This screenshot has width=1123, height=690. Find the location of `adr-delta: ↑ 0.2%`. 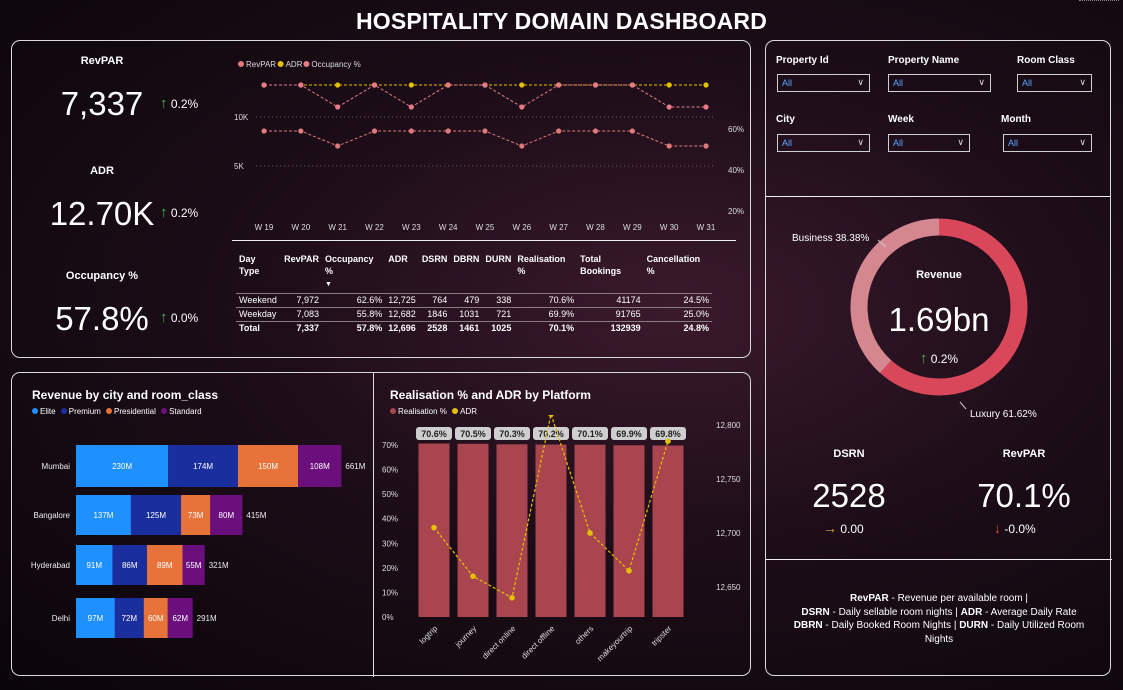

adr-delta: ↑ 0.2% is located at coordinates (179, 212).